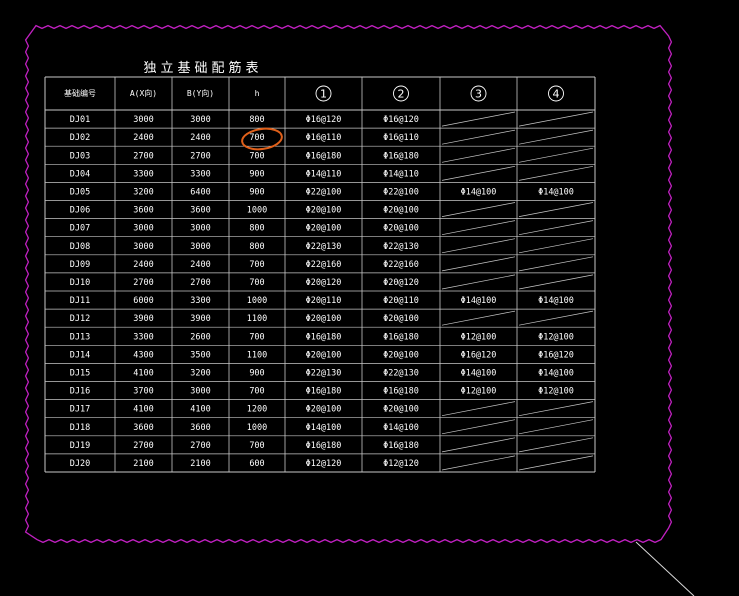 The image size is (739, 596). What do you see at coordinates (80, 192) in the screenshot?
I see `foundation-id-cell: DJ05` at bounding box center [80, 192].